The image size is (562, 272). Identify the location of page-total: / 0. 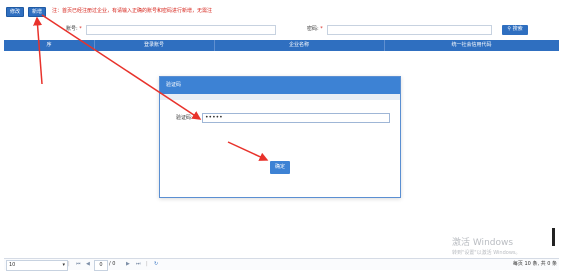
(112, 264).